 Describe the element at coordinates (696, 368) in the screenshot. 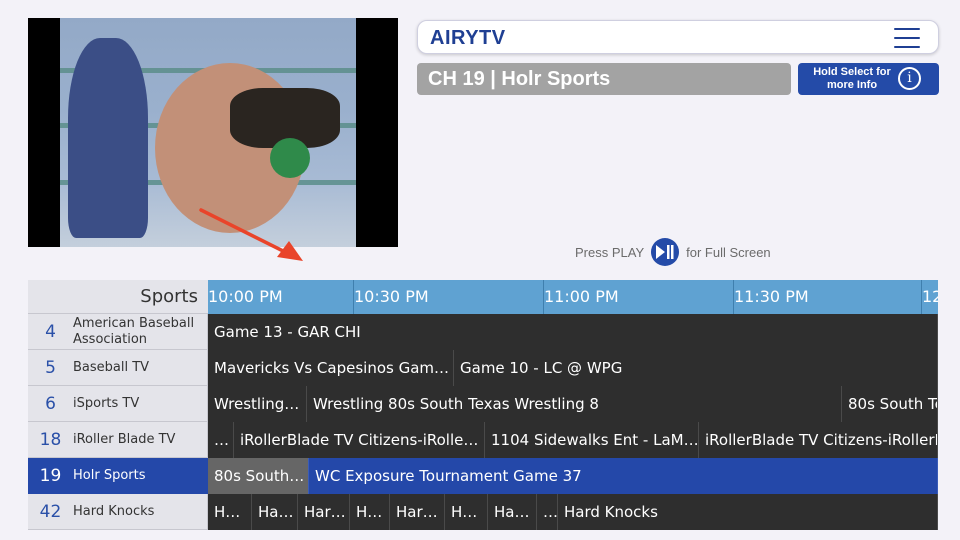

I see `program-item: Game 10 - LC @ WPG` at that location.